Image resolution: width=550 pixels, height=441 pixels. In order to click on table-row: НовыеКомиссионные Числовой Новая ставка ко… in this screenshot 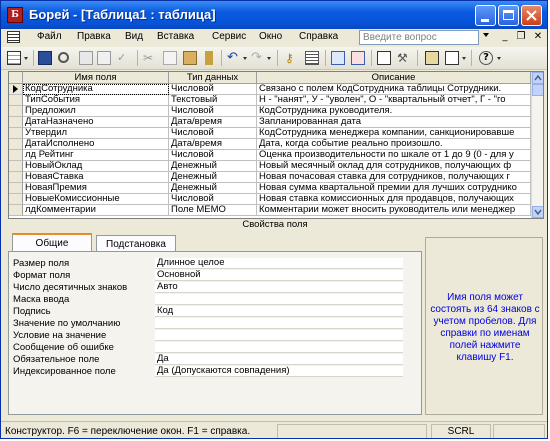, I will do `click(270, 199)`.